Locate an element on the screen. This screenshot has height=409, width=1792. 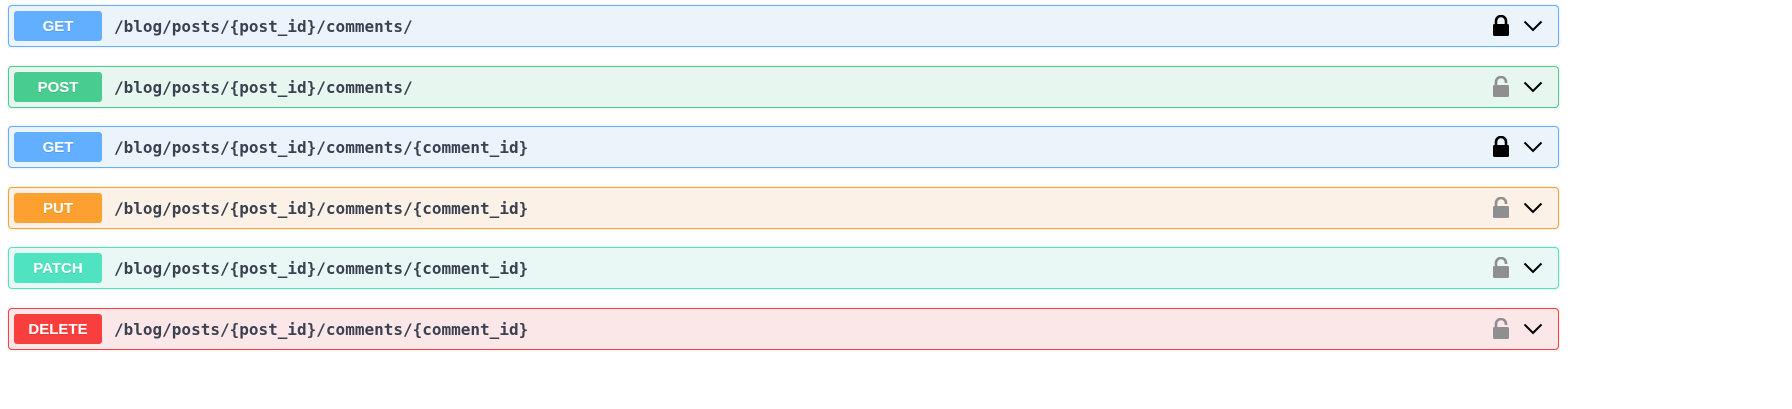
operation-post-comment: POST /blog/posts/{post_id}/comments/ is located at coordinates (783, 87).